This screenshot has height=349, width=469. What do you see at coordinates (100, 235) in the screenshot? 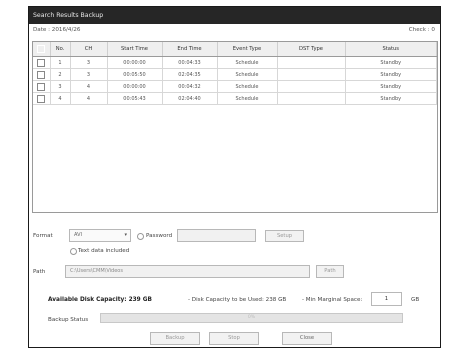
I see `format-select: AVI ▾` at bounding box center [100, 235].